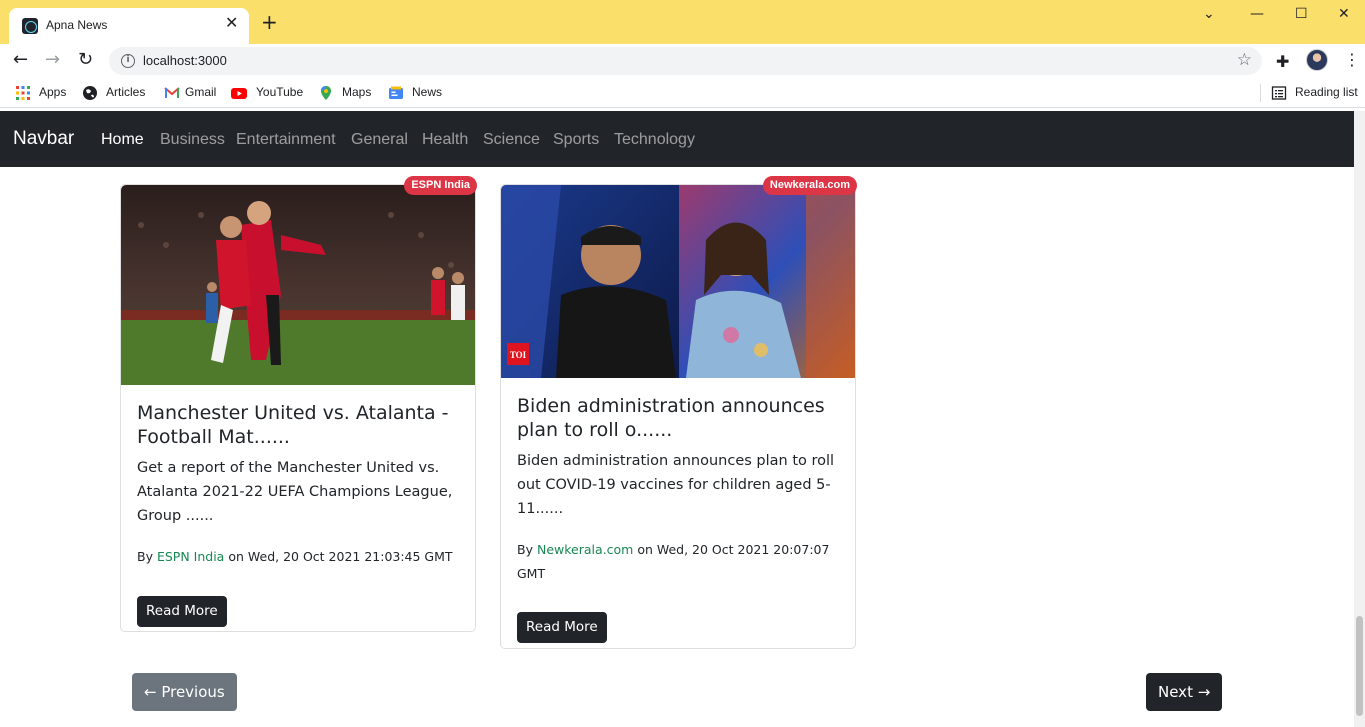 This screenshot has height=727, width=1365. What do you see at coordinates (585, 549) in the screenshot?
I see `byline-source: Newkerala.com` at bounding box center [585, 549].